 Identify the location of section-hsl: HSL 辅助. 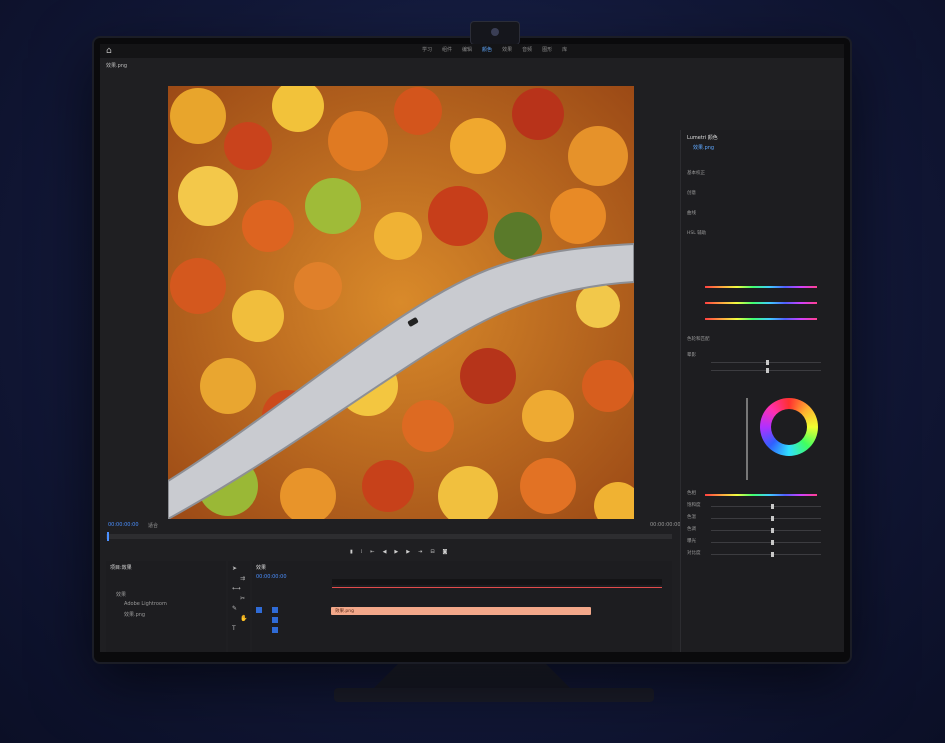
(696, 233).